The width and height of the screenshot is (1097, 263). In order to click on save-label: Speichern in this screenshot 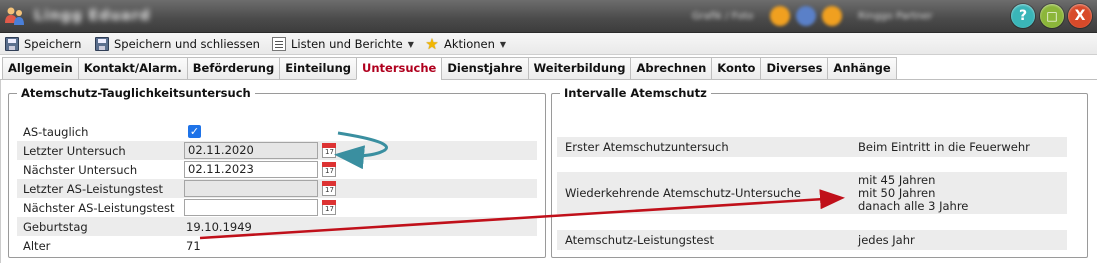, I will do `click(53, 44)`.